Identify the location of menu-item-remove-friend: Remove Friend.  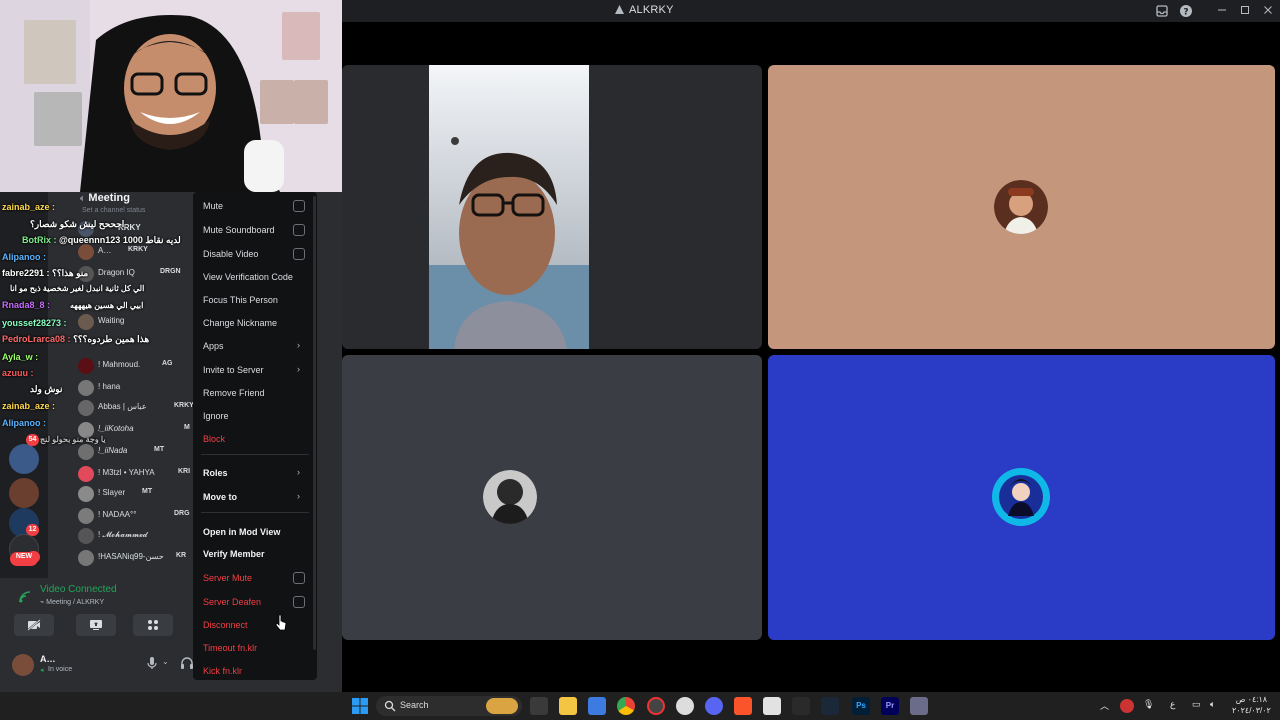
(234, 393).